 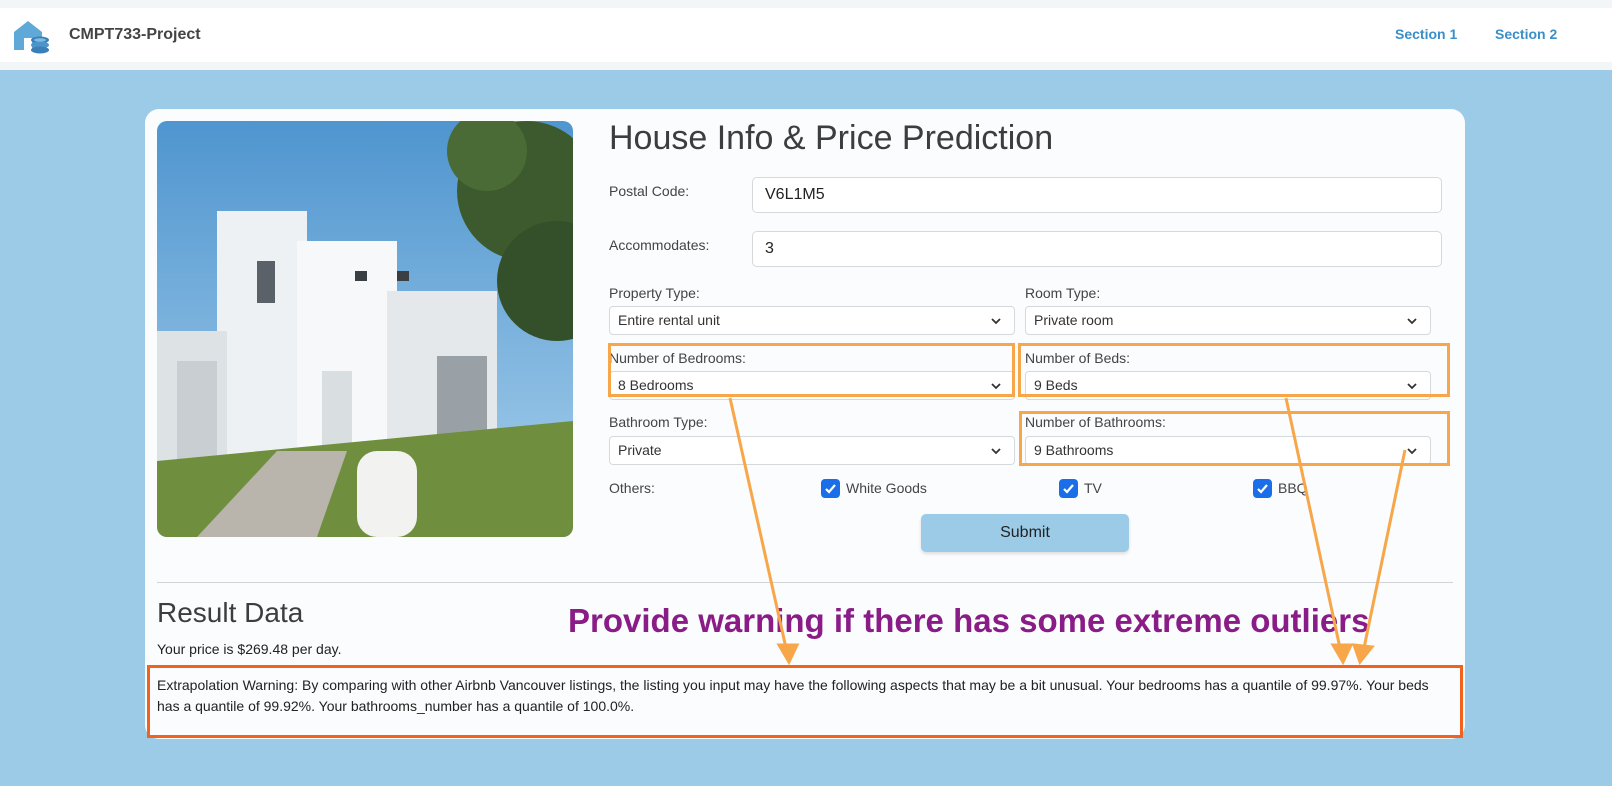 What do you see at coordinates (886, 488) in the screenshot?
I see `white-goods-label: White Goods` at bounding box center [886, 488].